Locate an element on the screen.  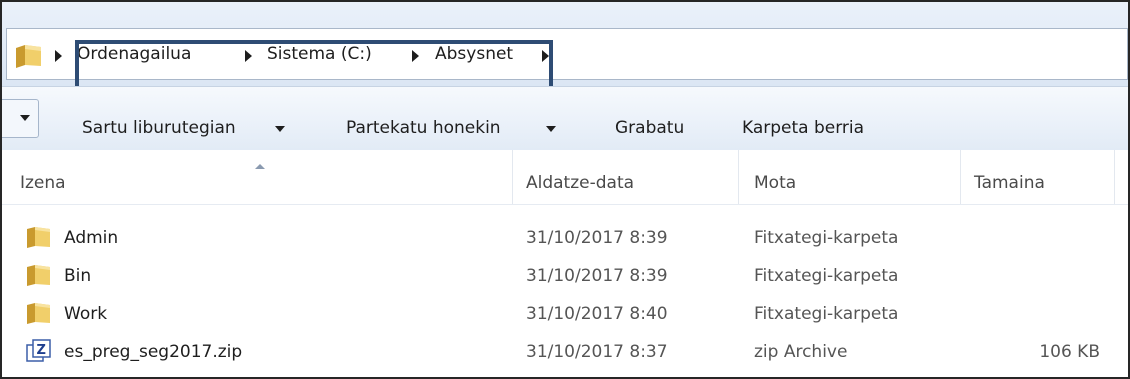
zip-file-icon: Z is located at coordinates (39, 353).